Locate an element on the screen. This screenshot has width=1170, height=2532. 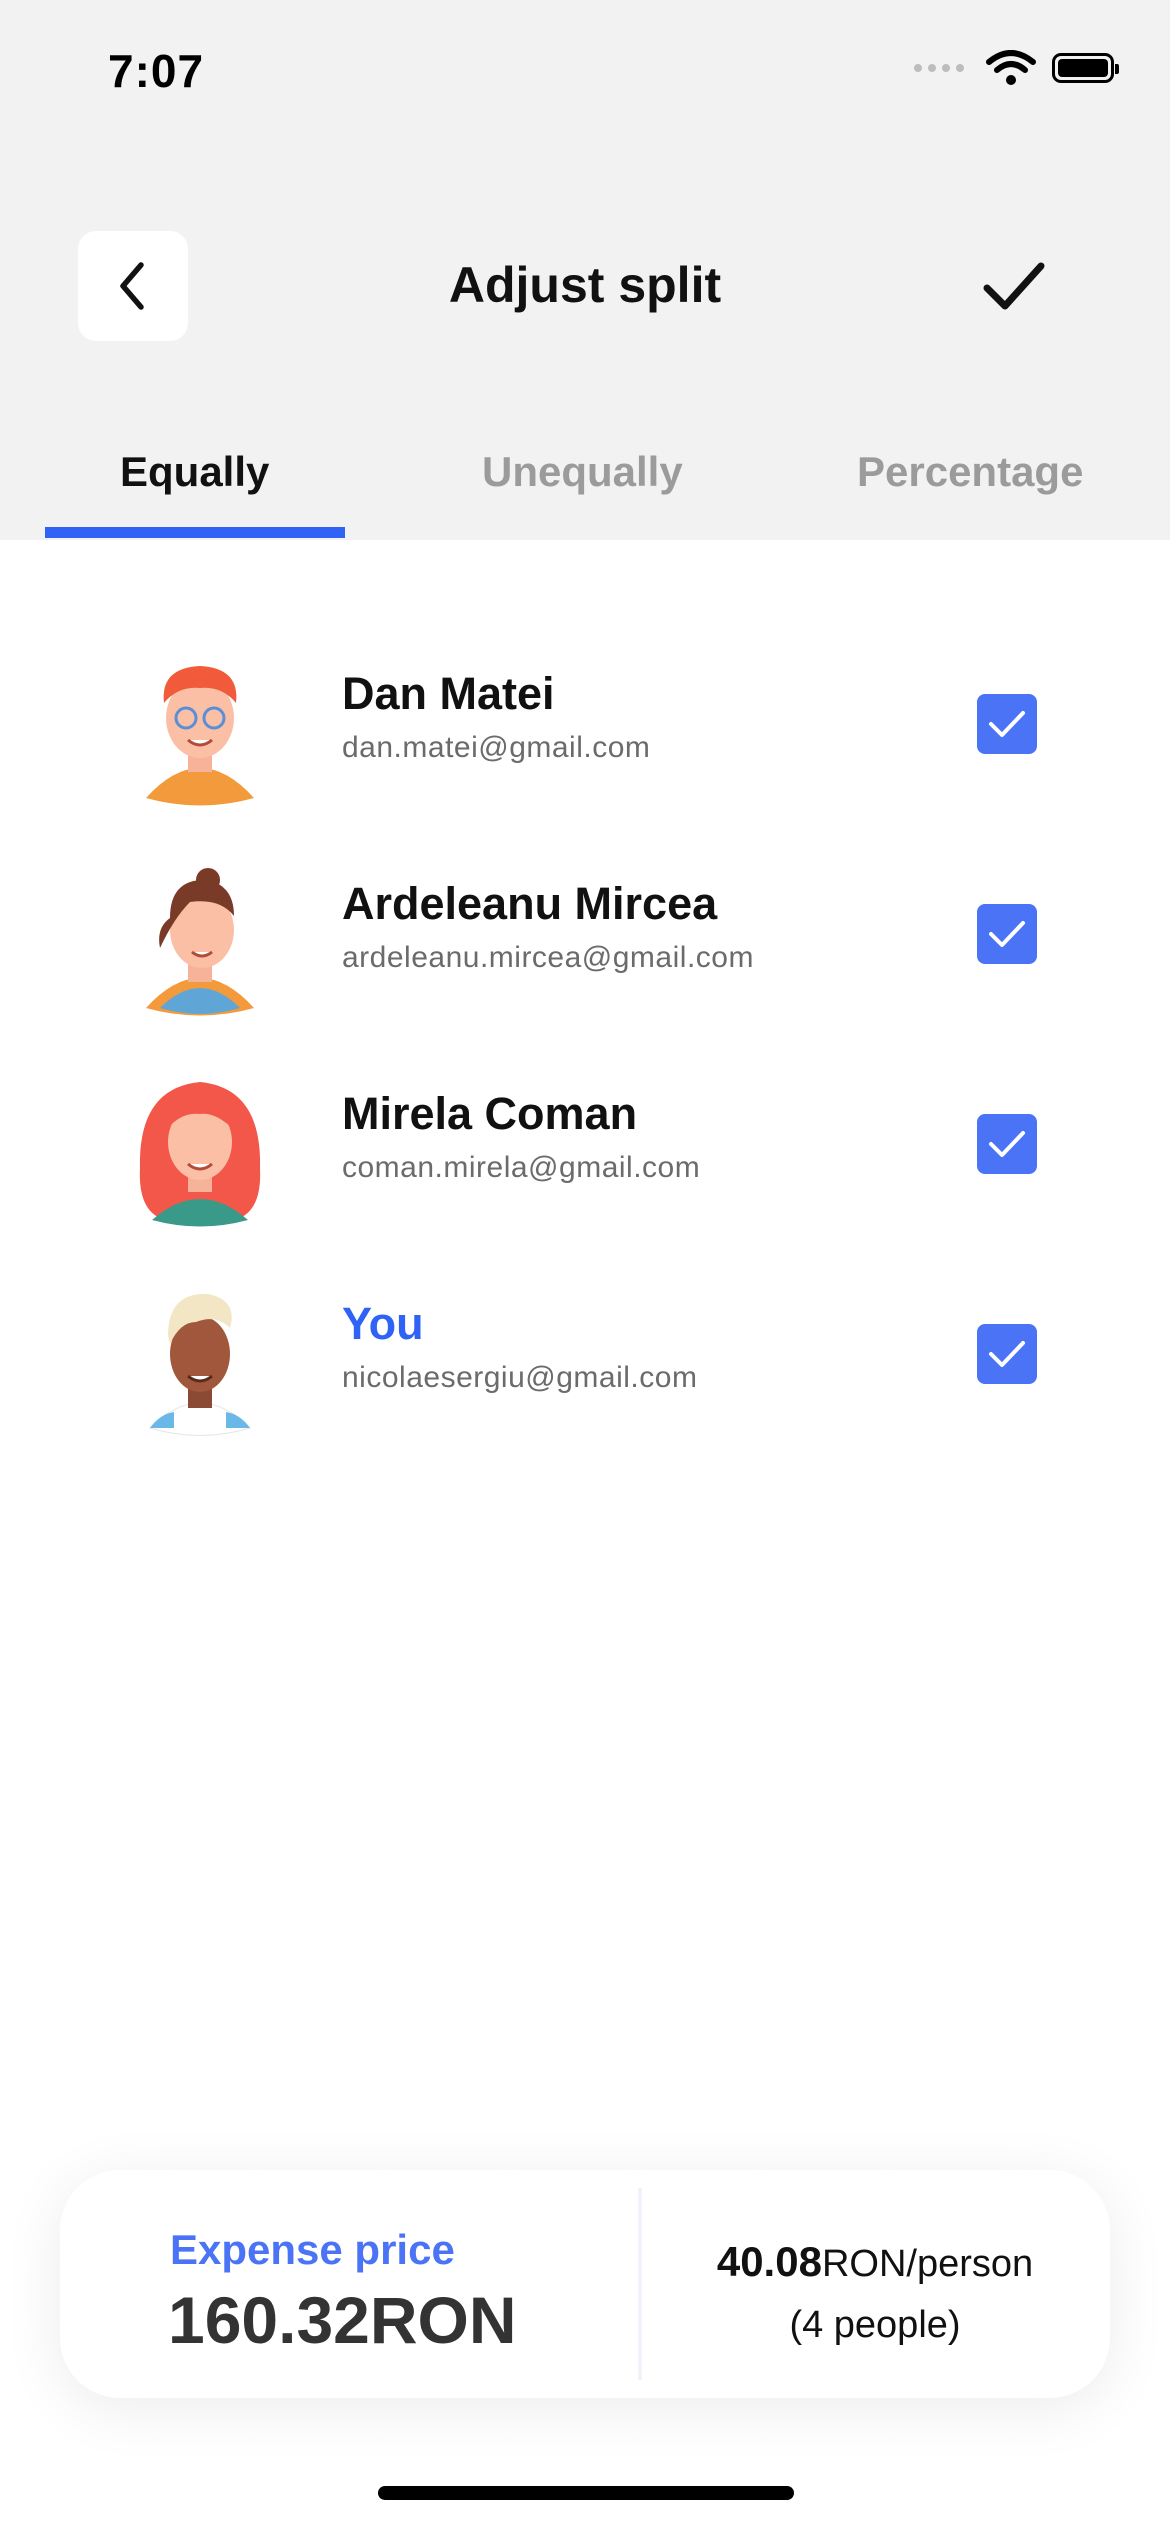
person-email: coman.mirela@gmail.com is located at coordinates (521, 1167).